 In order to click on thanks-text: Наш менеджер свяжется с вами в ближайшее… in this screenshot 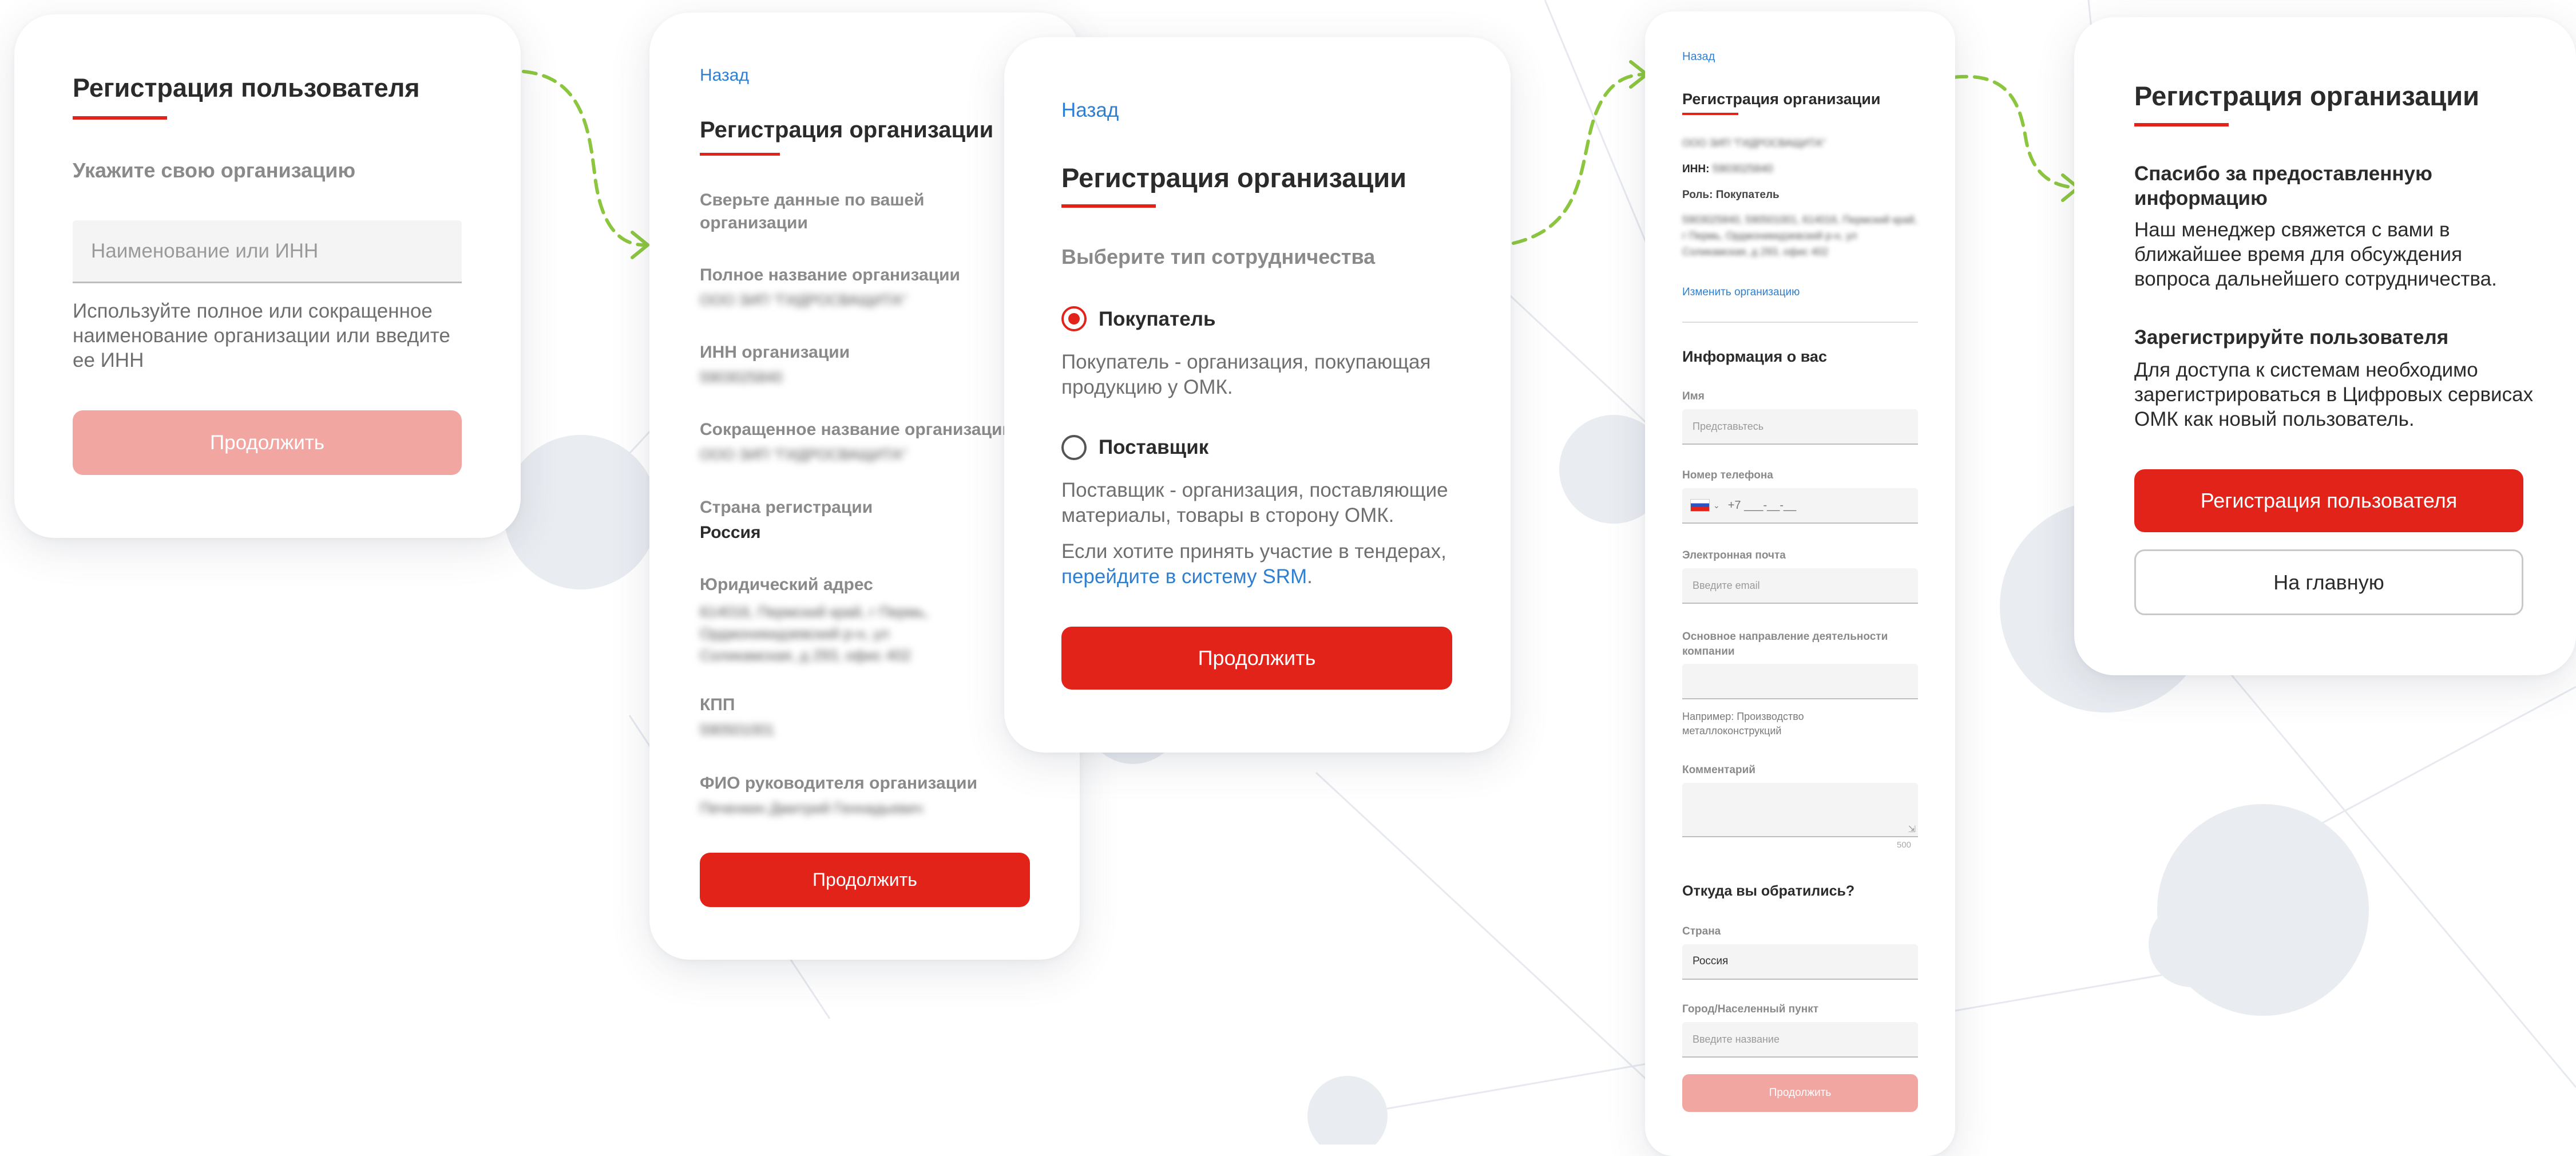, I will do `click(2316, 254)`.